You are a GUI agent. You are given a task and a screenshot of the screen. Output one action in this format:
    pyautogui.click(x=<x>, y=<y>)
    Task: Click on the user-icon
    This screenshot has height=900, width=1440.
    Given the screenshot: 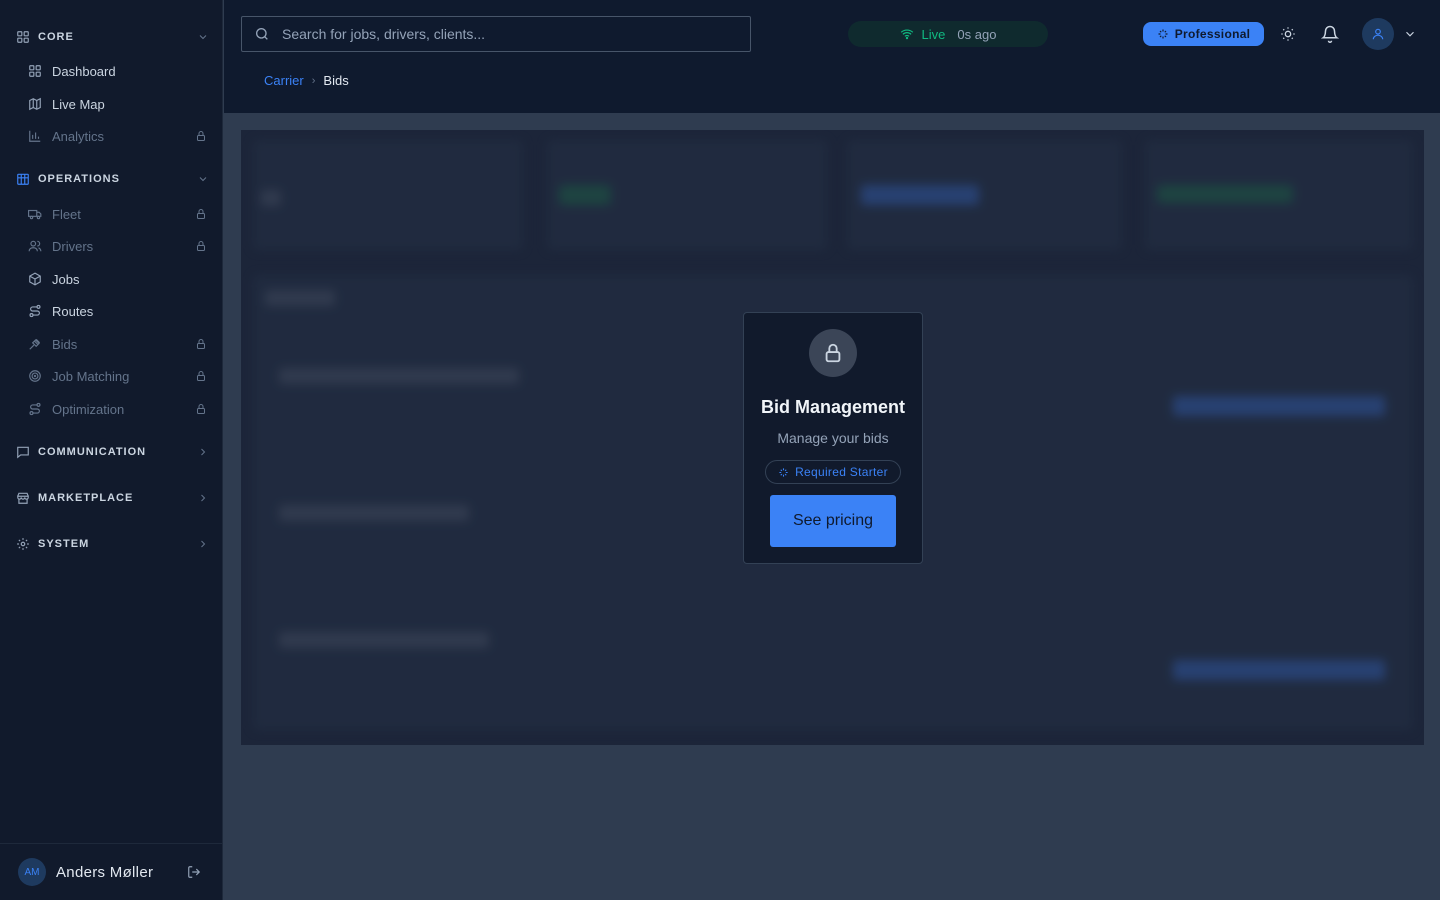 What is the action you would take?
    pyautogui.click(x=1378, y=34)
    